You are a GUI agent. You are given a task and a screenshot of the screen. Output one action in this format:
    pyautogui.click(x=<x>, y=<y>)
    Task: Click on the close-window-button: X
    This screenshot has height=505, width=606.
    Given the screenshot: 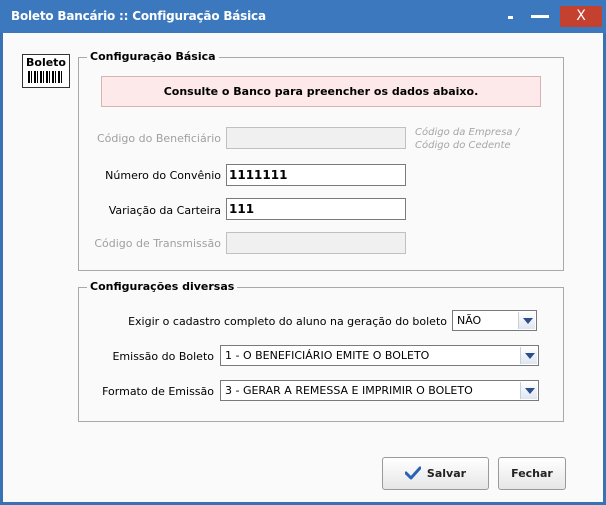 What is the action you would take?
    pyautogui.click(x=581, y=16)
    